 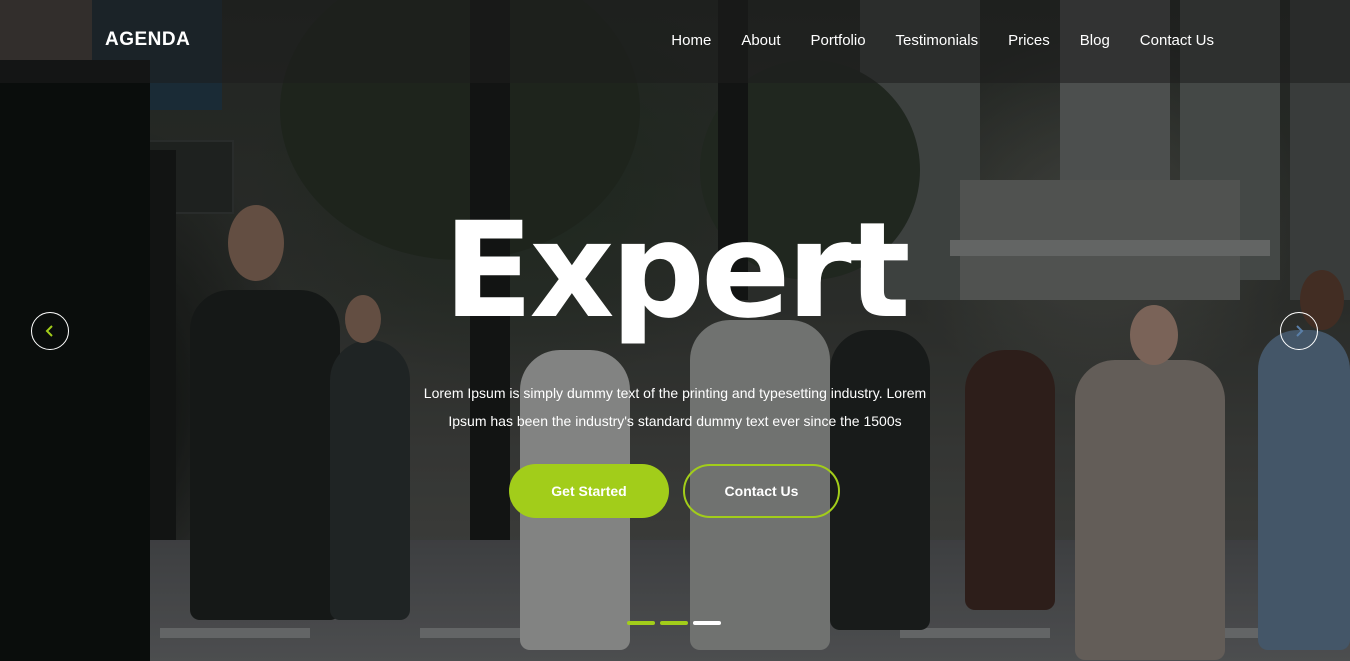 I want to click on nav-link-testimonials: Testimonials, so click(x=937, y=40).